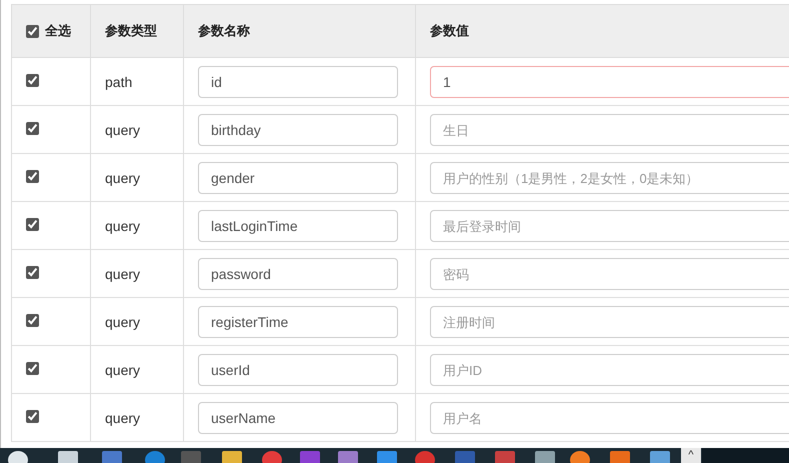  I want to click on param-value-field: 用户名, so click(609, 418).